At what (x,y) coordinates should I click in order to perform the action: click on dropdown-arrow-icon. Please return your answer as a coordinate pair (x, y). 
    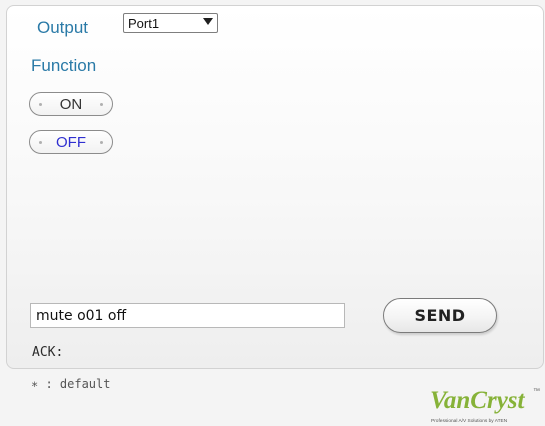
    Looking at the image, I should click on (208, 21).